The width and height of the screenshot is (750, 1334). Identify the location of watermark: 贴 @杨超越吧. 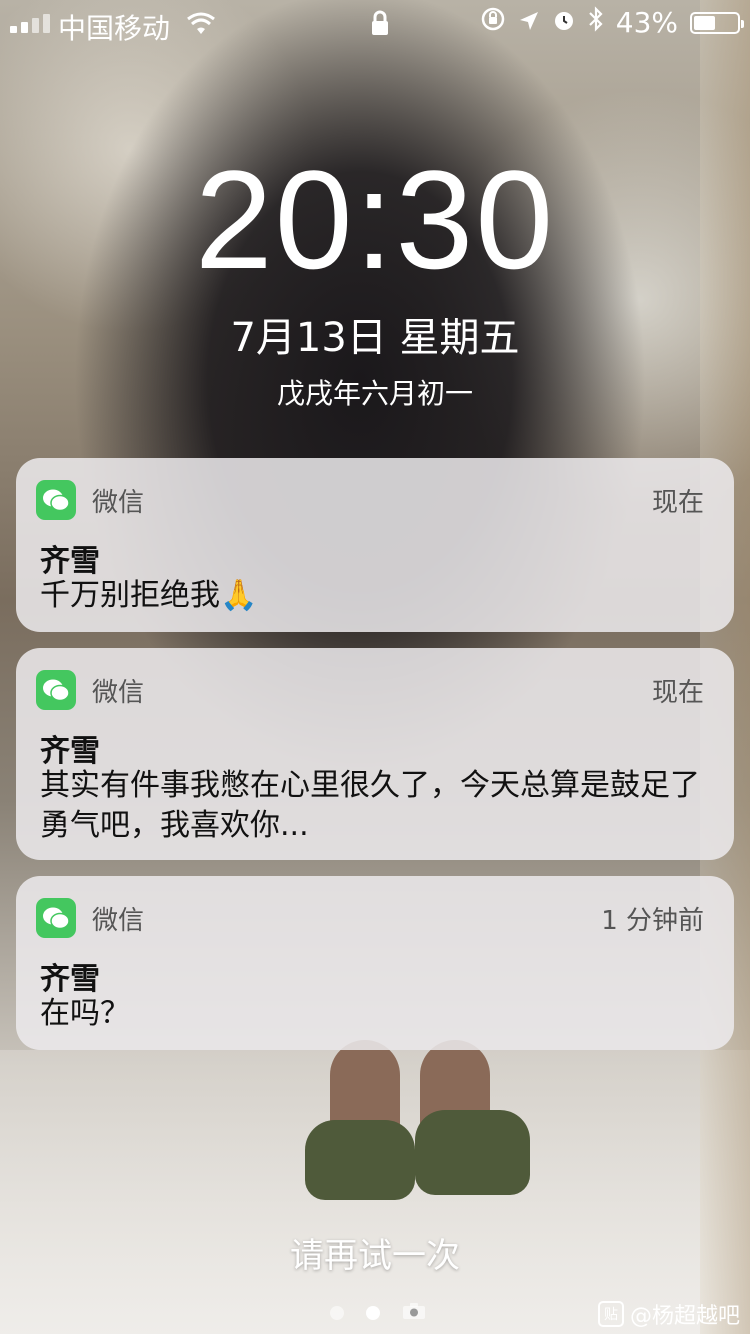
(668, 1314).